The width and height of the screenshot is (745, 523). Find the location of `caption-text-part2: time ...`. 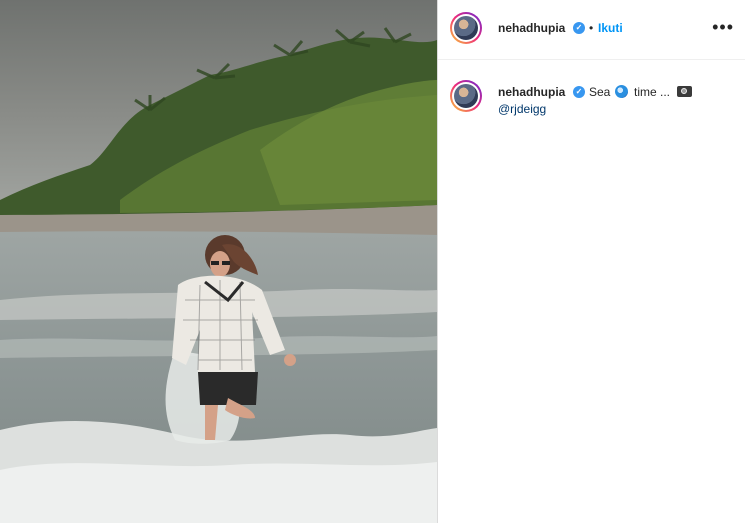

caption-text-part2: time ... is located at coordinates (652, 92).